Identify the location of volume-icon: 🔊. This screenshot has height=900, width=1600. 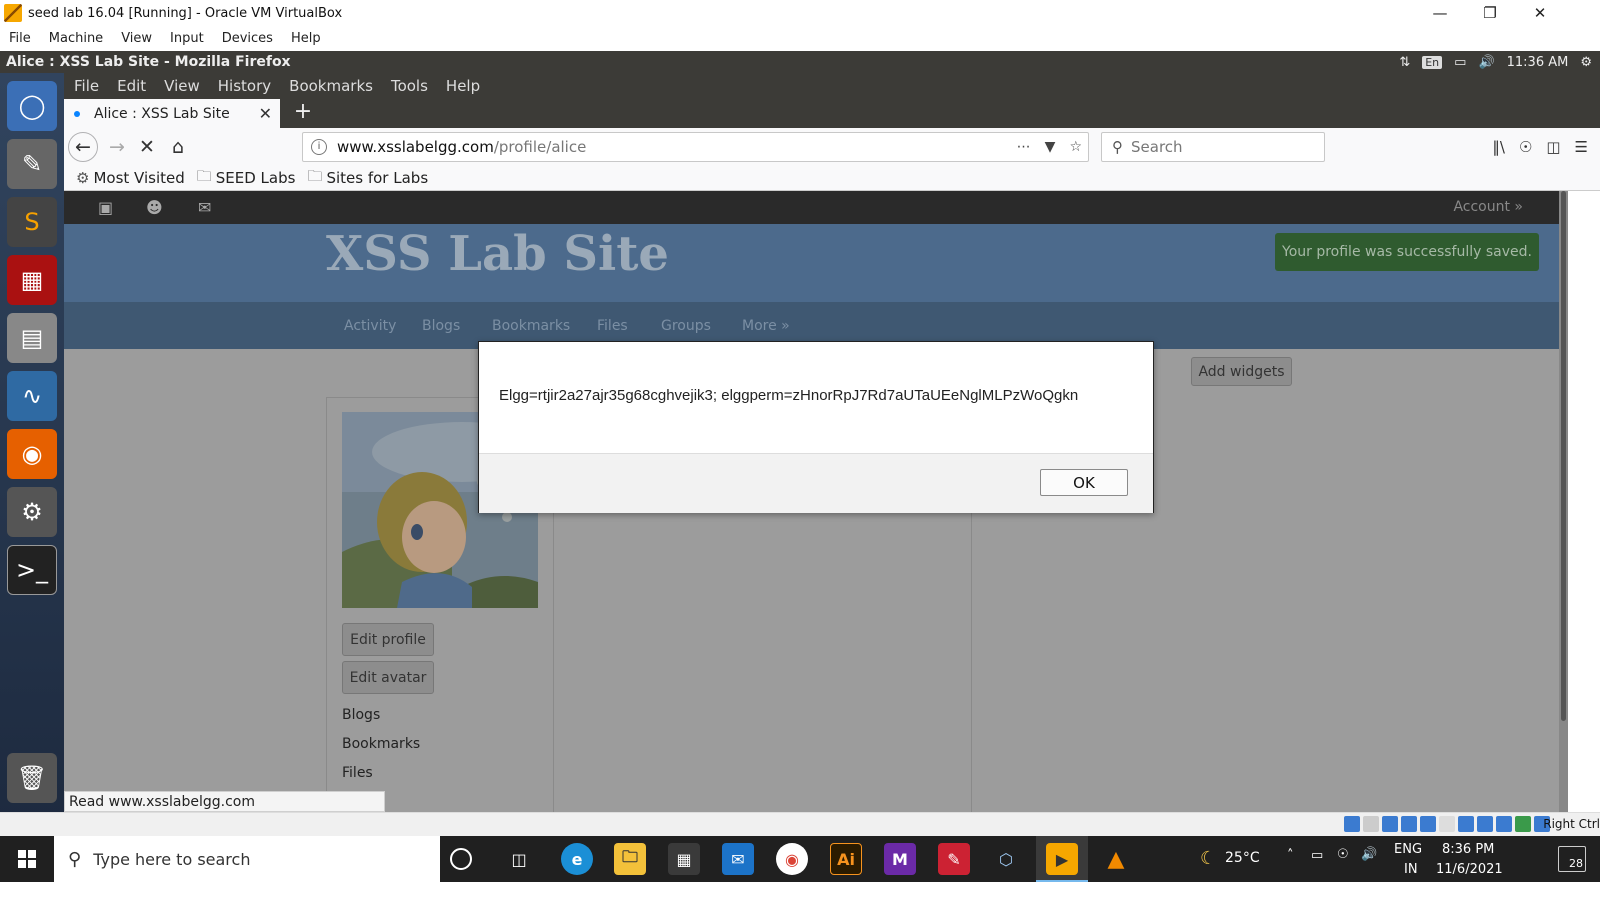
(1486, 62).